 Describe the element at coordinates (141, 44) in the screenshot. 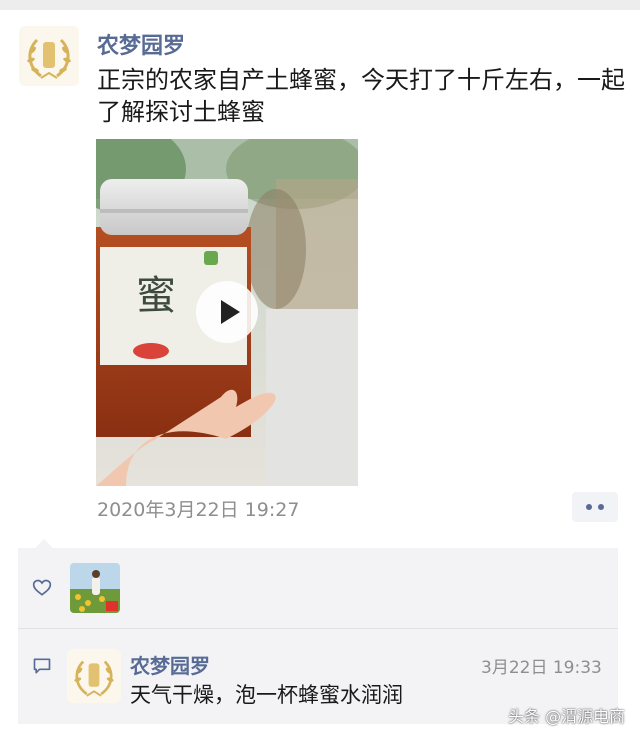

I see `post-author-name: 农梦园罗` at that location.